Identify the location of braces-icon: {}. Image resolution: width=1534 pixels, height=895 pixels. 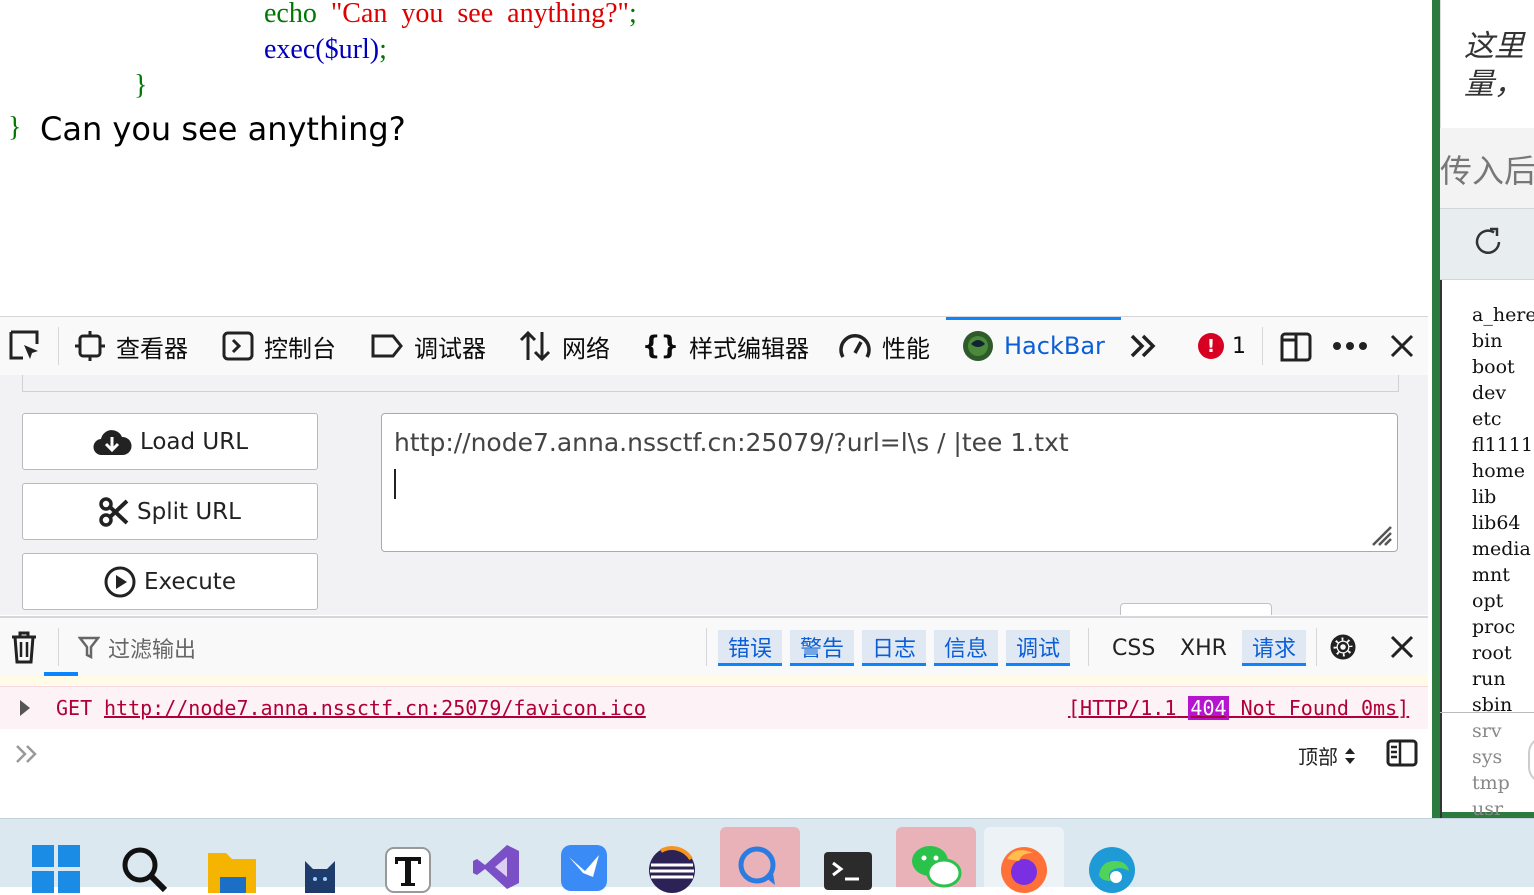
(661, 346).